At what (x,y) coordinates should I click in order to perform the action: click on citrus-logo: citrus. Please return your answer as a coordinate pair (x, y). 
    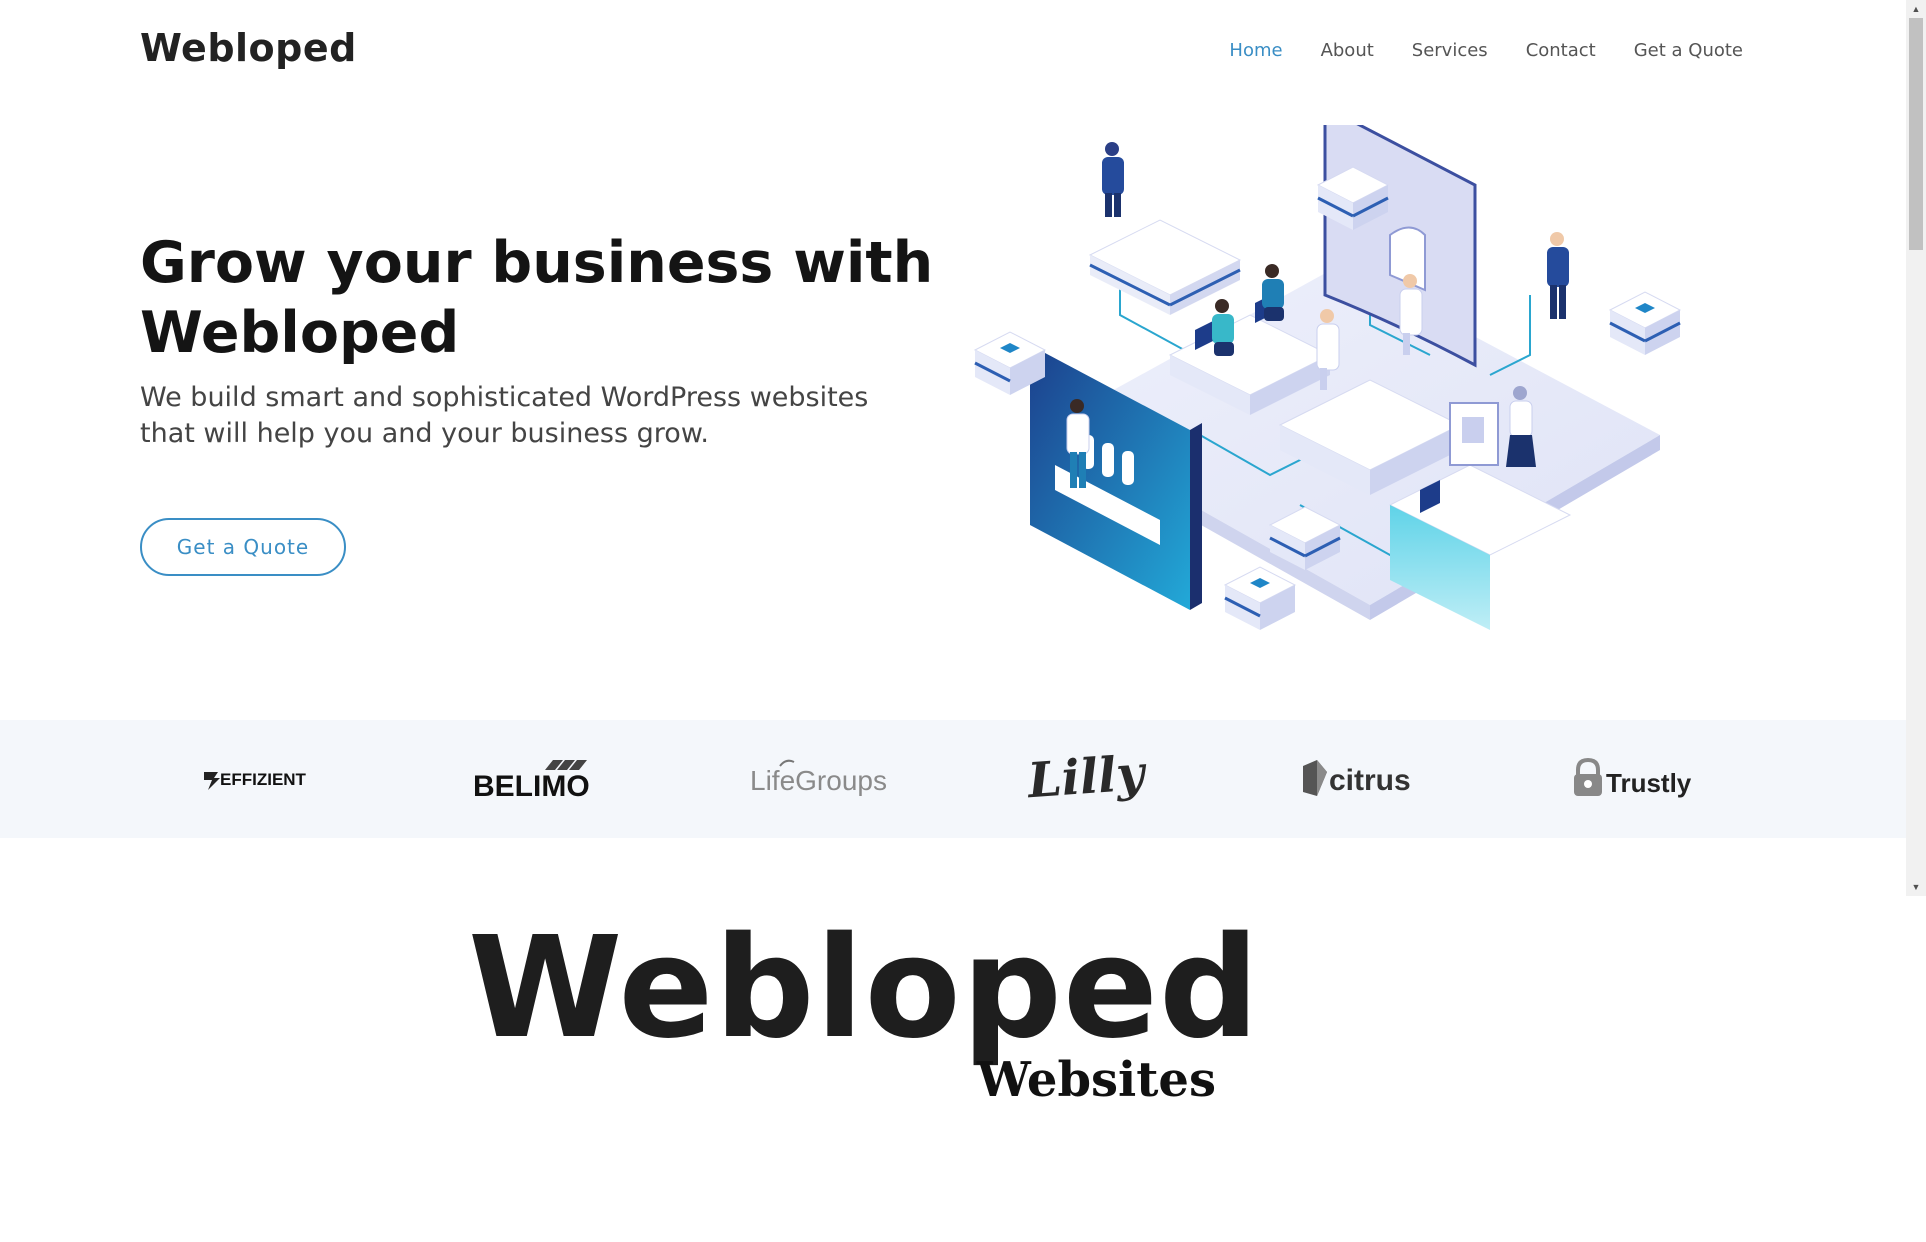
    Looking at the image, I should click on (1357, 778).